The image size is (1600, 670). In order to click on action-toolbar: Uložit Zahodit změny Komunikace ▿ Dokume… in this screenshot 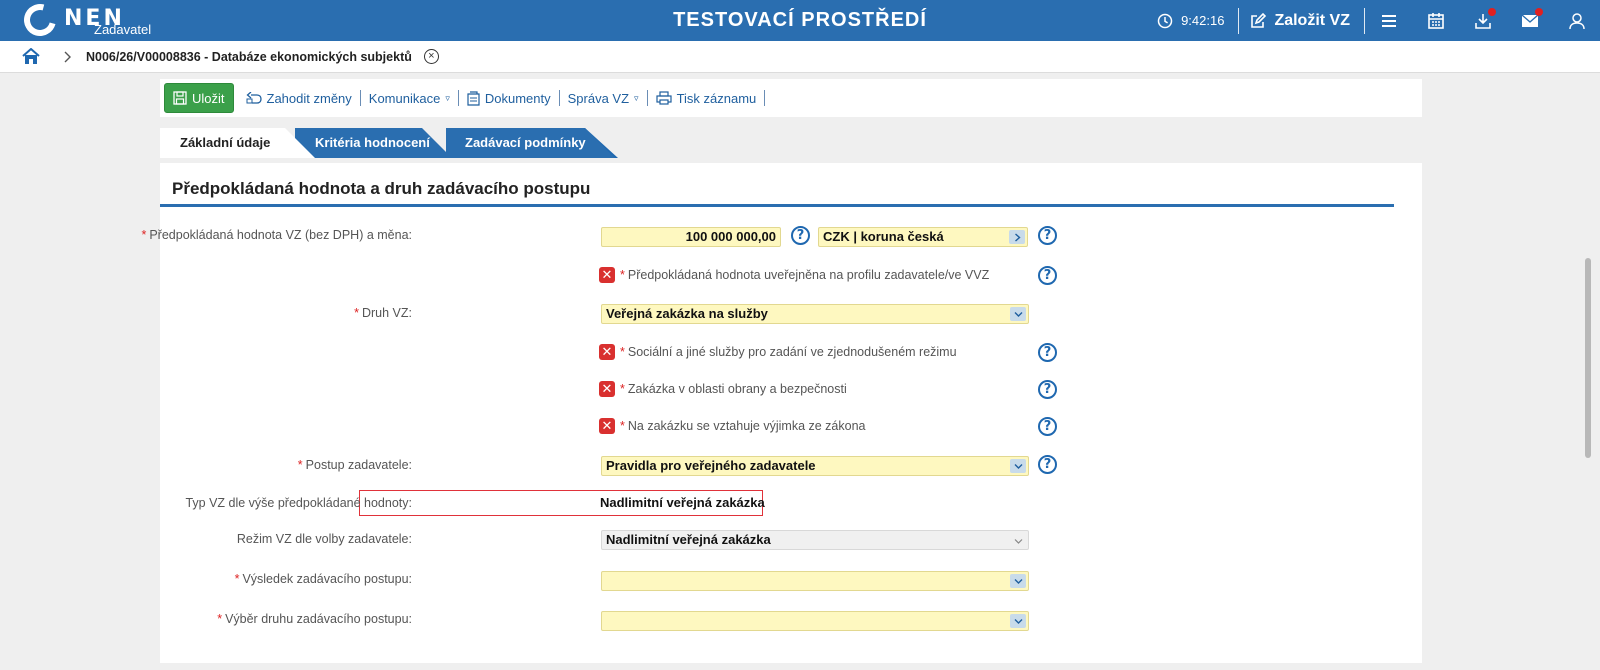, I will do `click(791, 98)`.